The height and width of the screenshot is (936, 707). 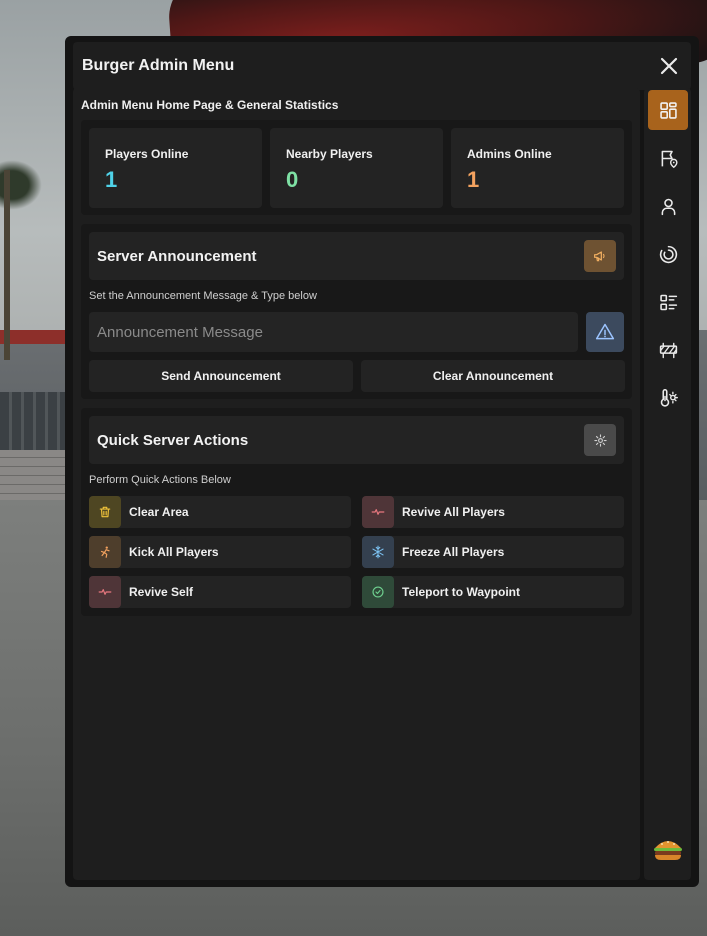 What do you see at coordinates (175, 168) in the screenshot?
I see `stat-players-online: Players Online 1` at bounding box center [175, 168].